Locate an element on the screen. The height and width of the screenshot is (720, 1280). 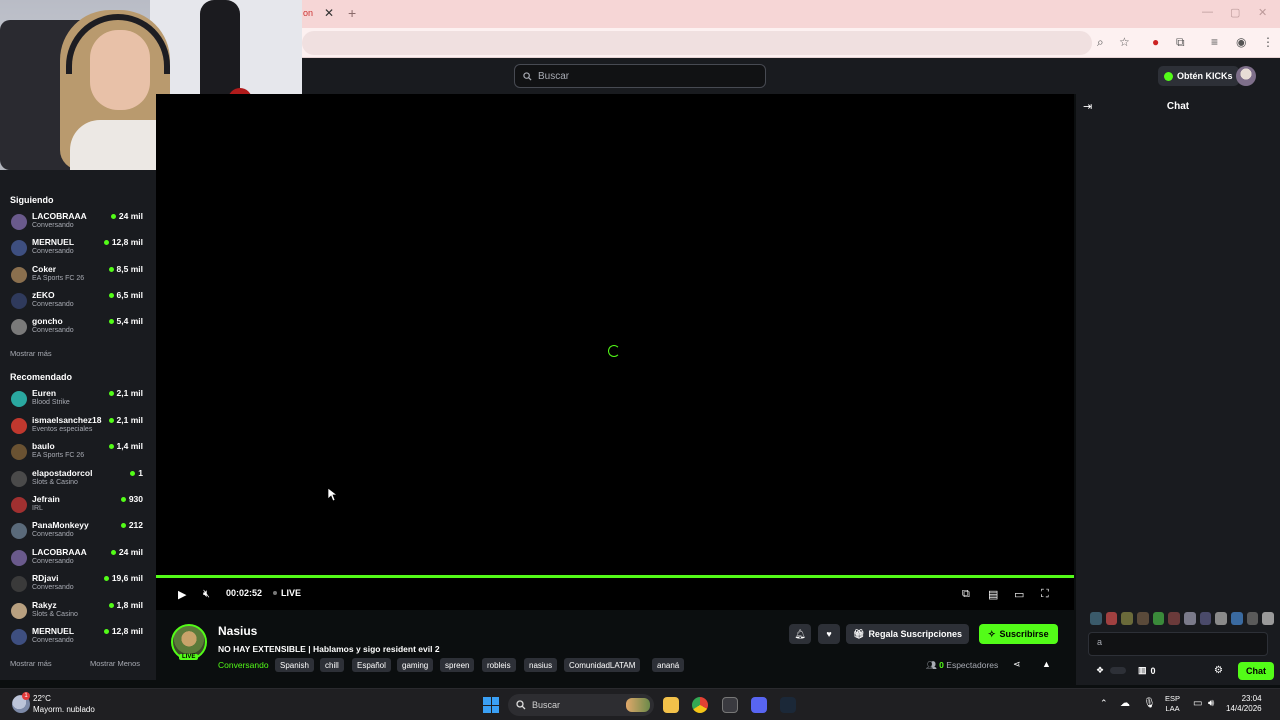
gift-subs-button: 🎁︎ Regala Suscripciones is located at coordinates (907, 634).